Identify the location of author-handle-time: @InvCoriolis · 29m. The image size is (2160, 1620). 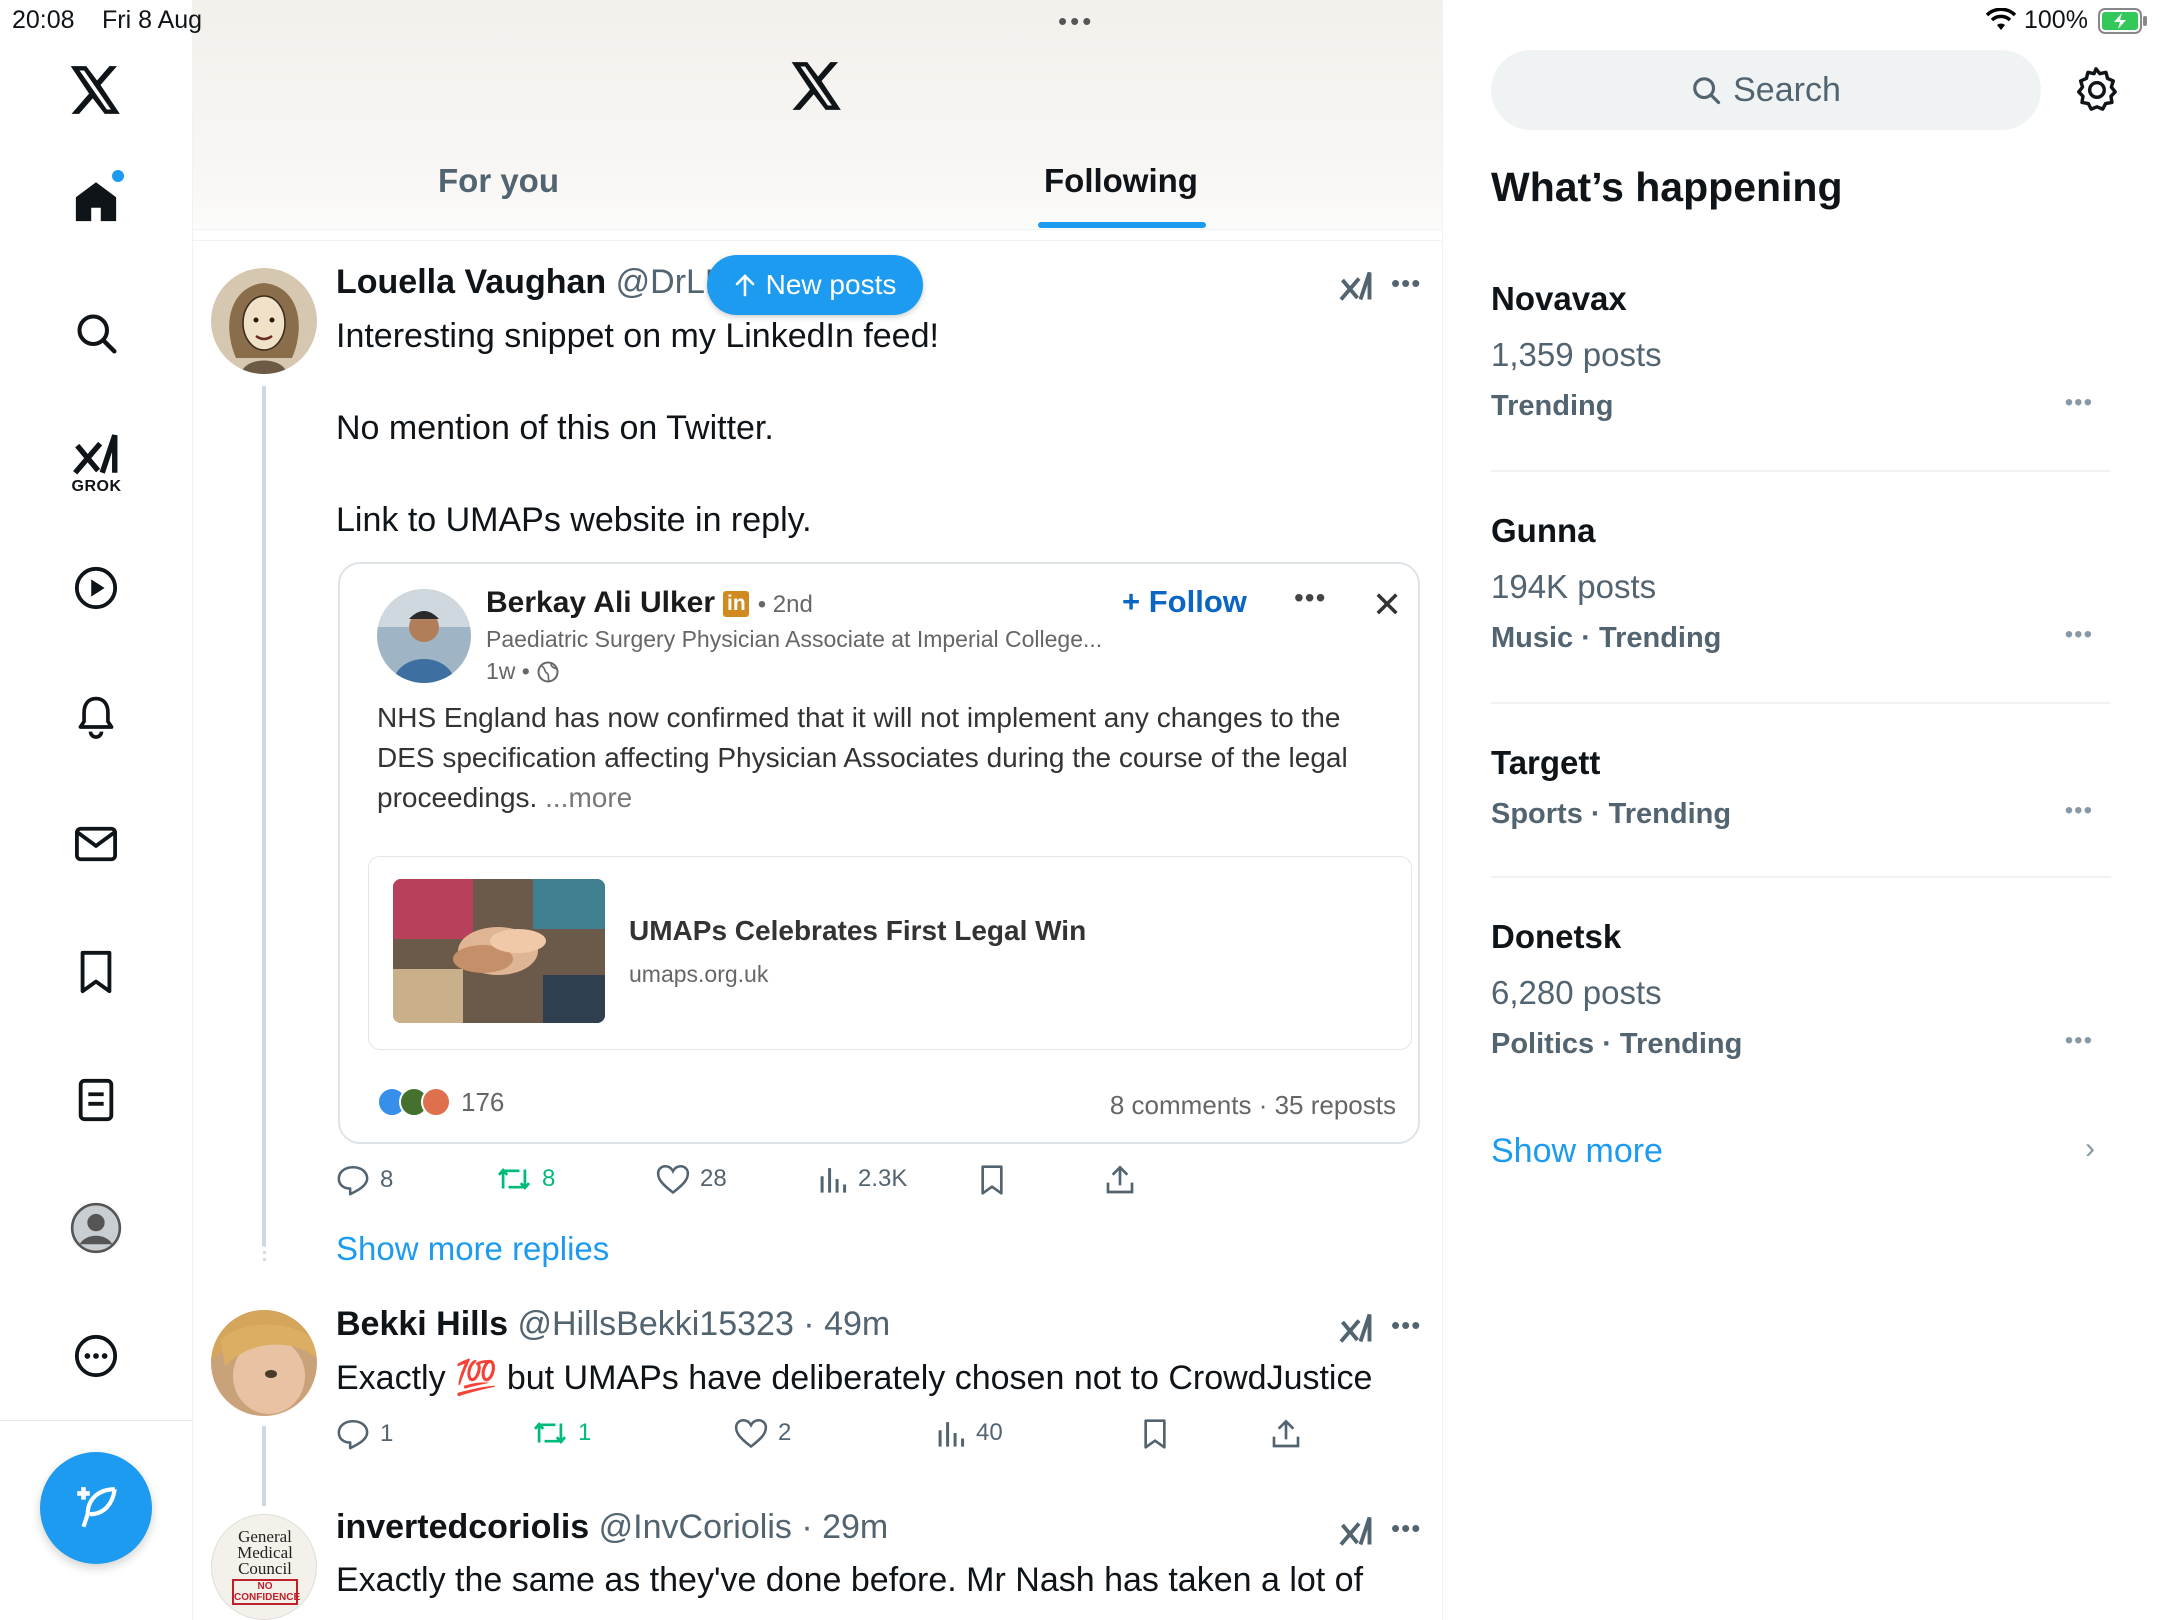
(744, 1527).